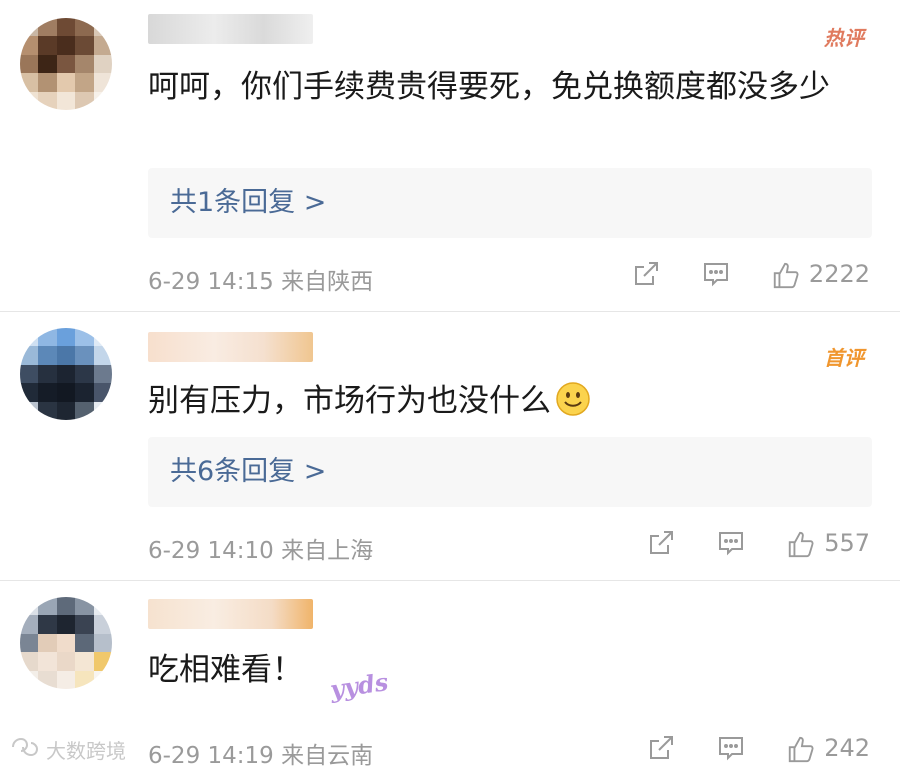  I want to click on comment-actions: 242, so click(758, 748).